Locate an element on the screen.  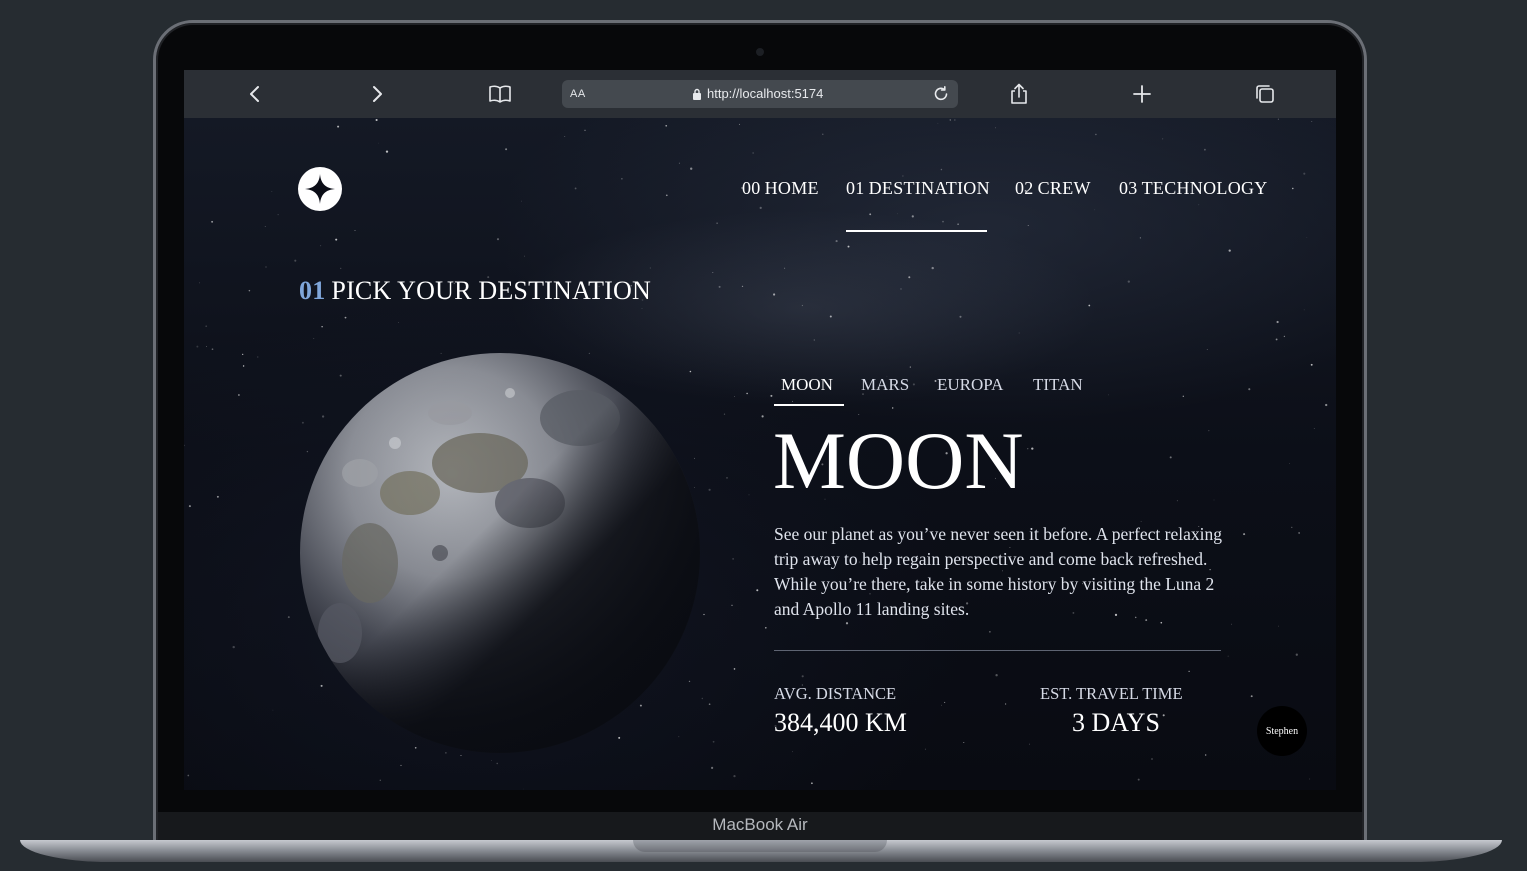
url-text: http://localhost:5174 is located at coordinates (765, 93).